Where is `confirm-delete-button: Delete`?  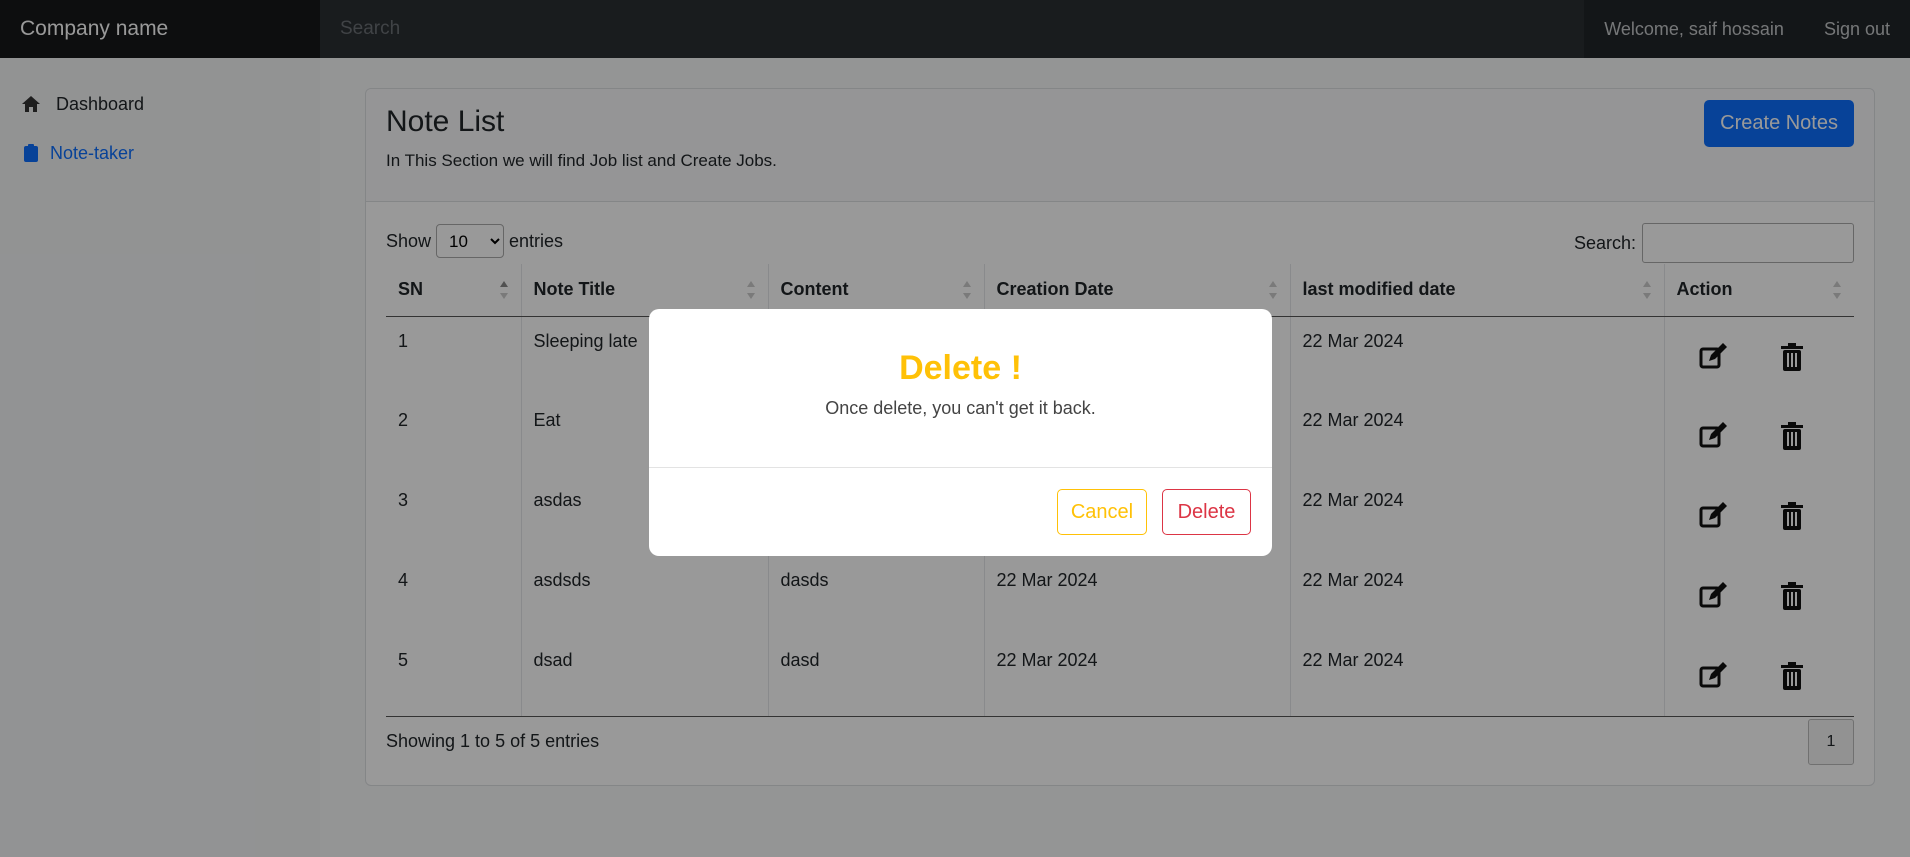 confirm-delete-button: Delete is located at coordinates (1206, 512).